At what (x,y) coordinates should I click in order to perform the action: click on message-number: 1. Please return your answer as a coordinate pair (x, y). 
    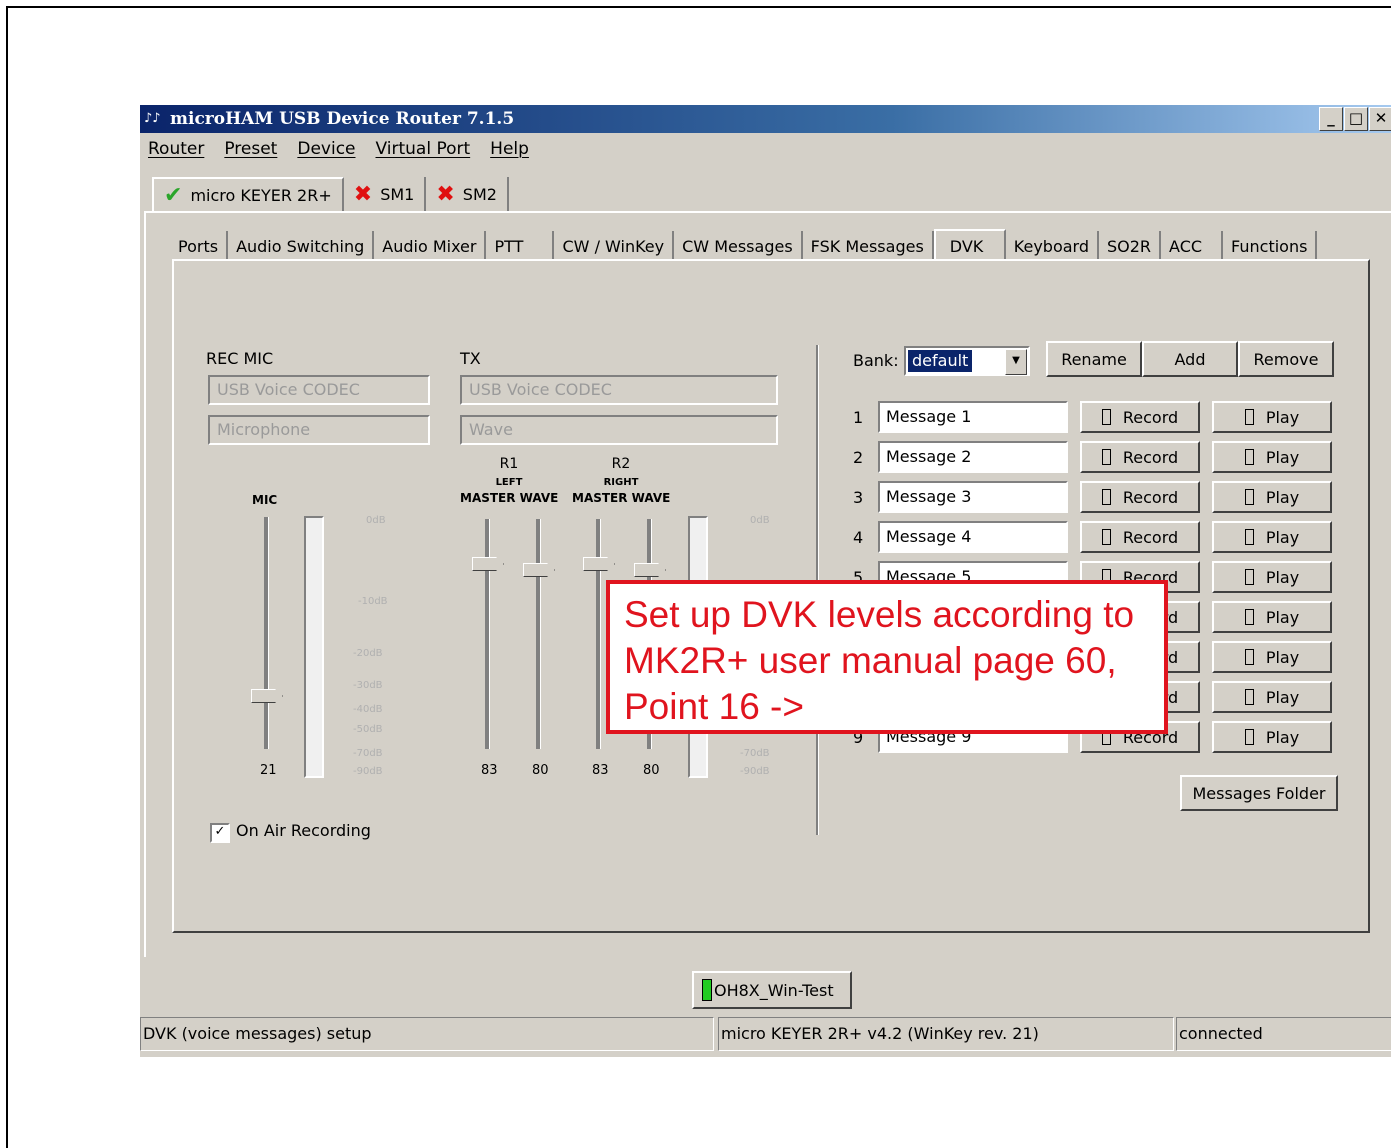
    Looking at the image, I should click on (858, 417).